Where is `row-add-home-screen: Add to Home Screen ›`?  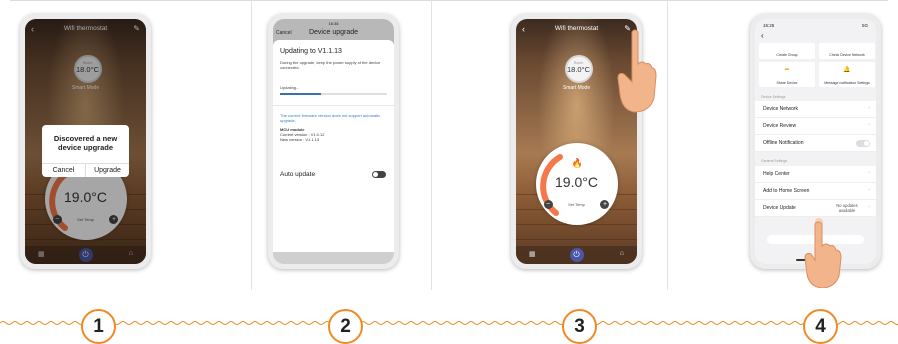
row-add-home-screen: Add to Home Screen › is located at coordinates (815, 191).